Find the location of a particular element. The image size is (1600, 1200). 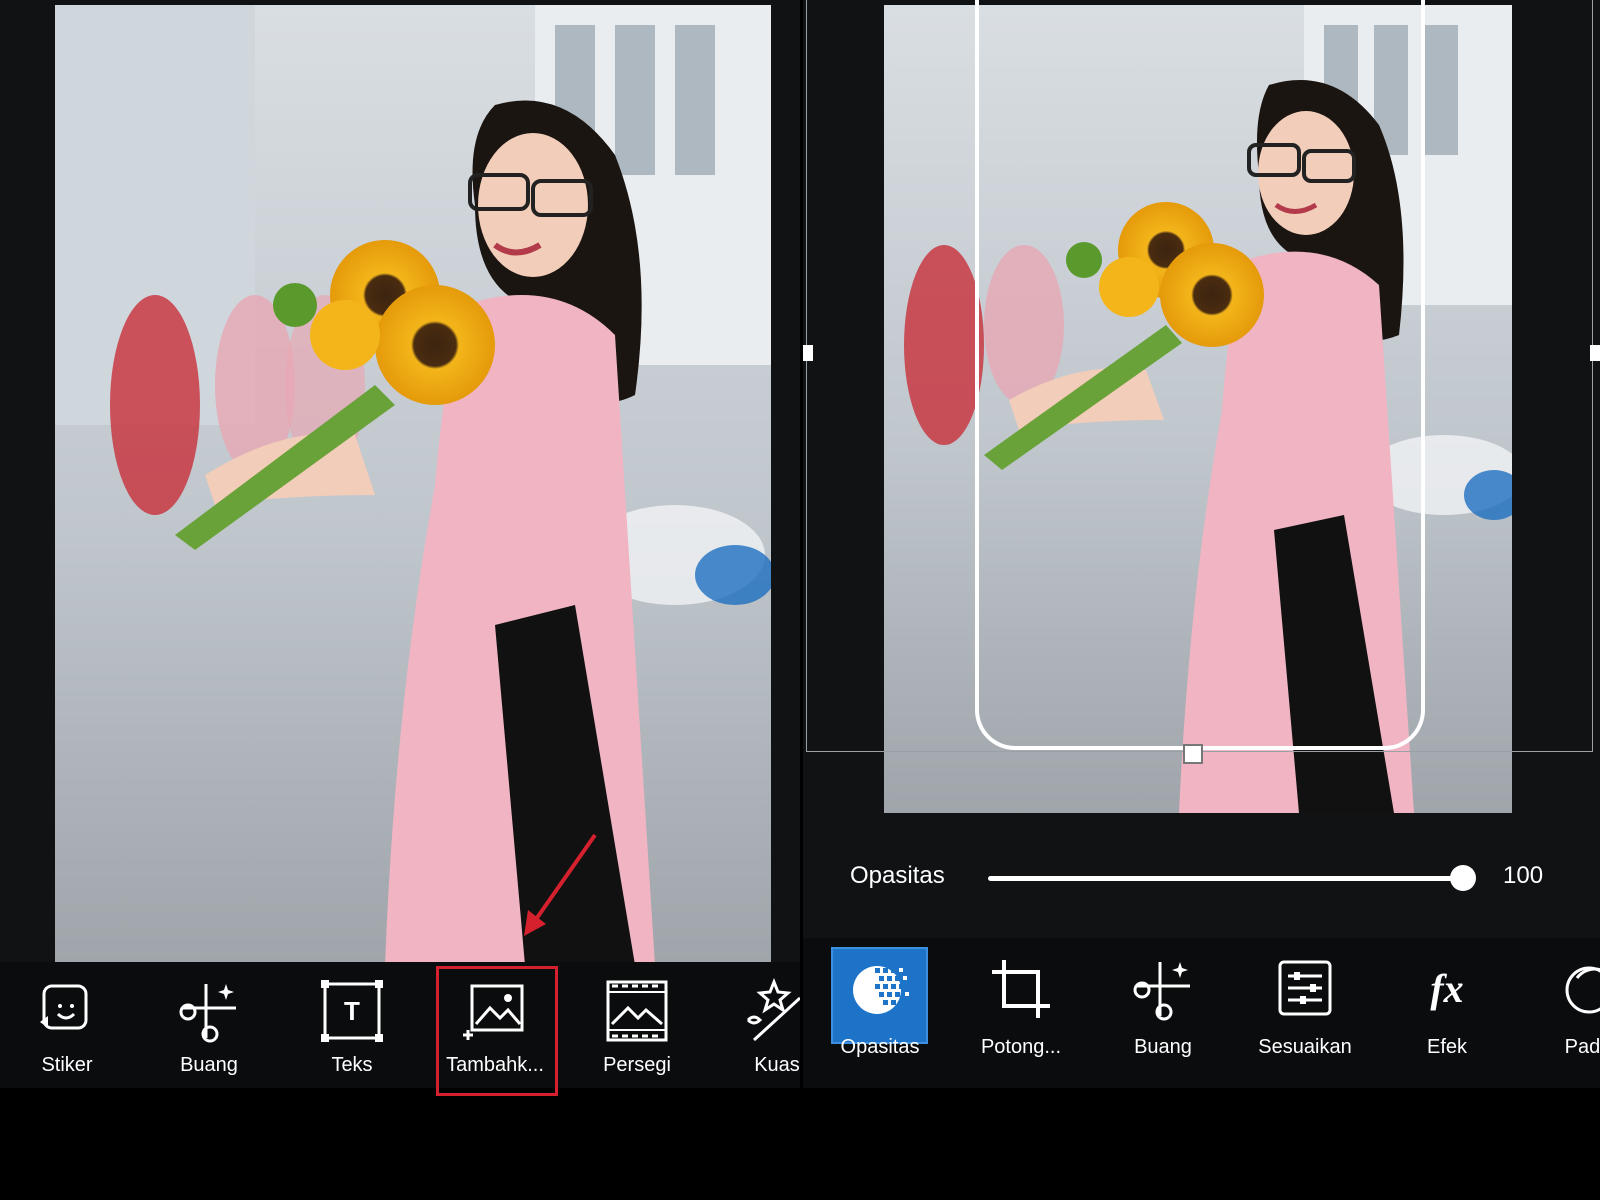

highlight-annotation-box is located at coordinates (497, 1031).